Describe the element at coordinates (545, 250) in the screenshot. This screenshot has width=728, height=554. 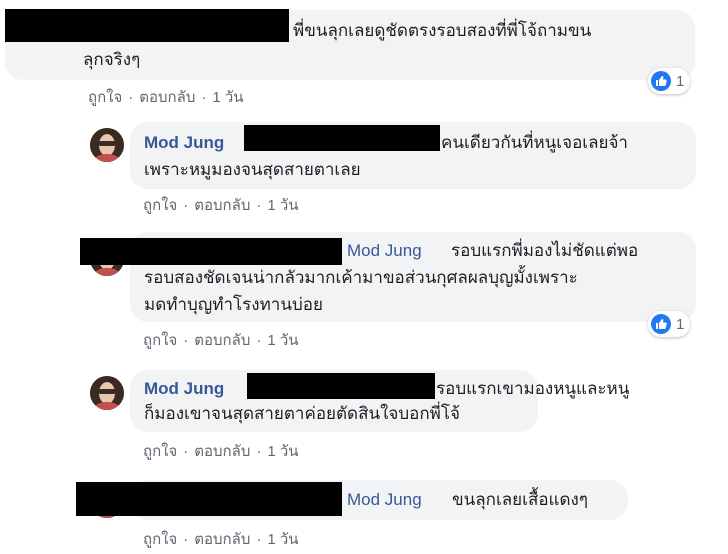
I see `comment-text: รอบแรกพี่มองไม่ชัดแต่พอ` at that location.